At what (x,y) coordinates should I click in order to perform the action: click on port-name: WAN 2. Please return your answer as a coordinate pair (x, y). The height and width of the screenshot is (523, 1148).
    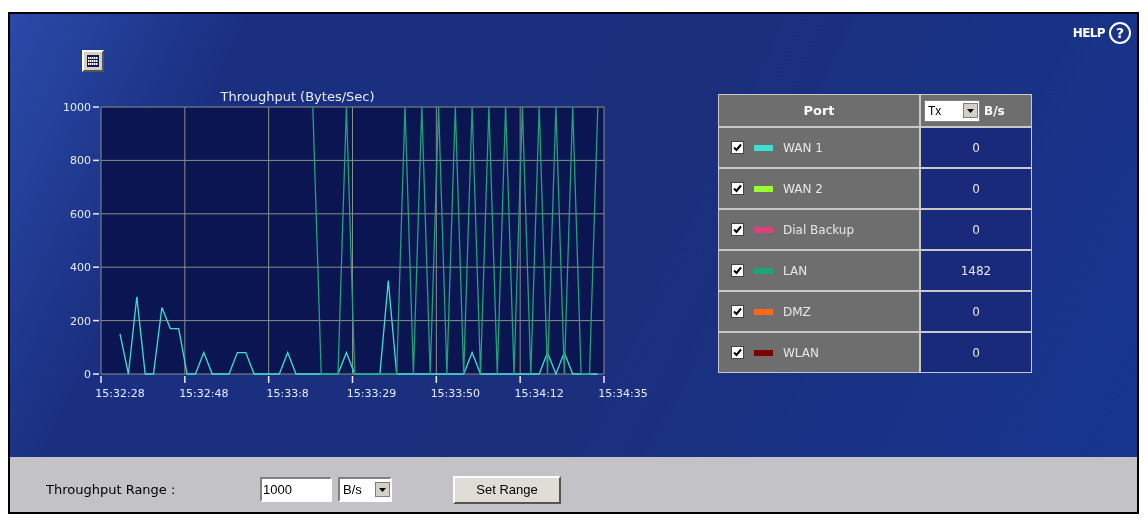
    Looking at the image, I should click on (803, 189).